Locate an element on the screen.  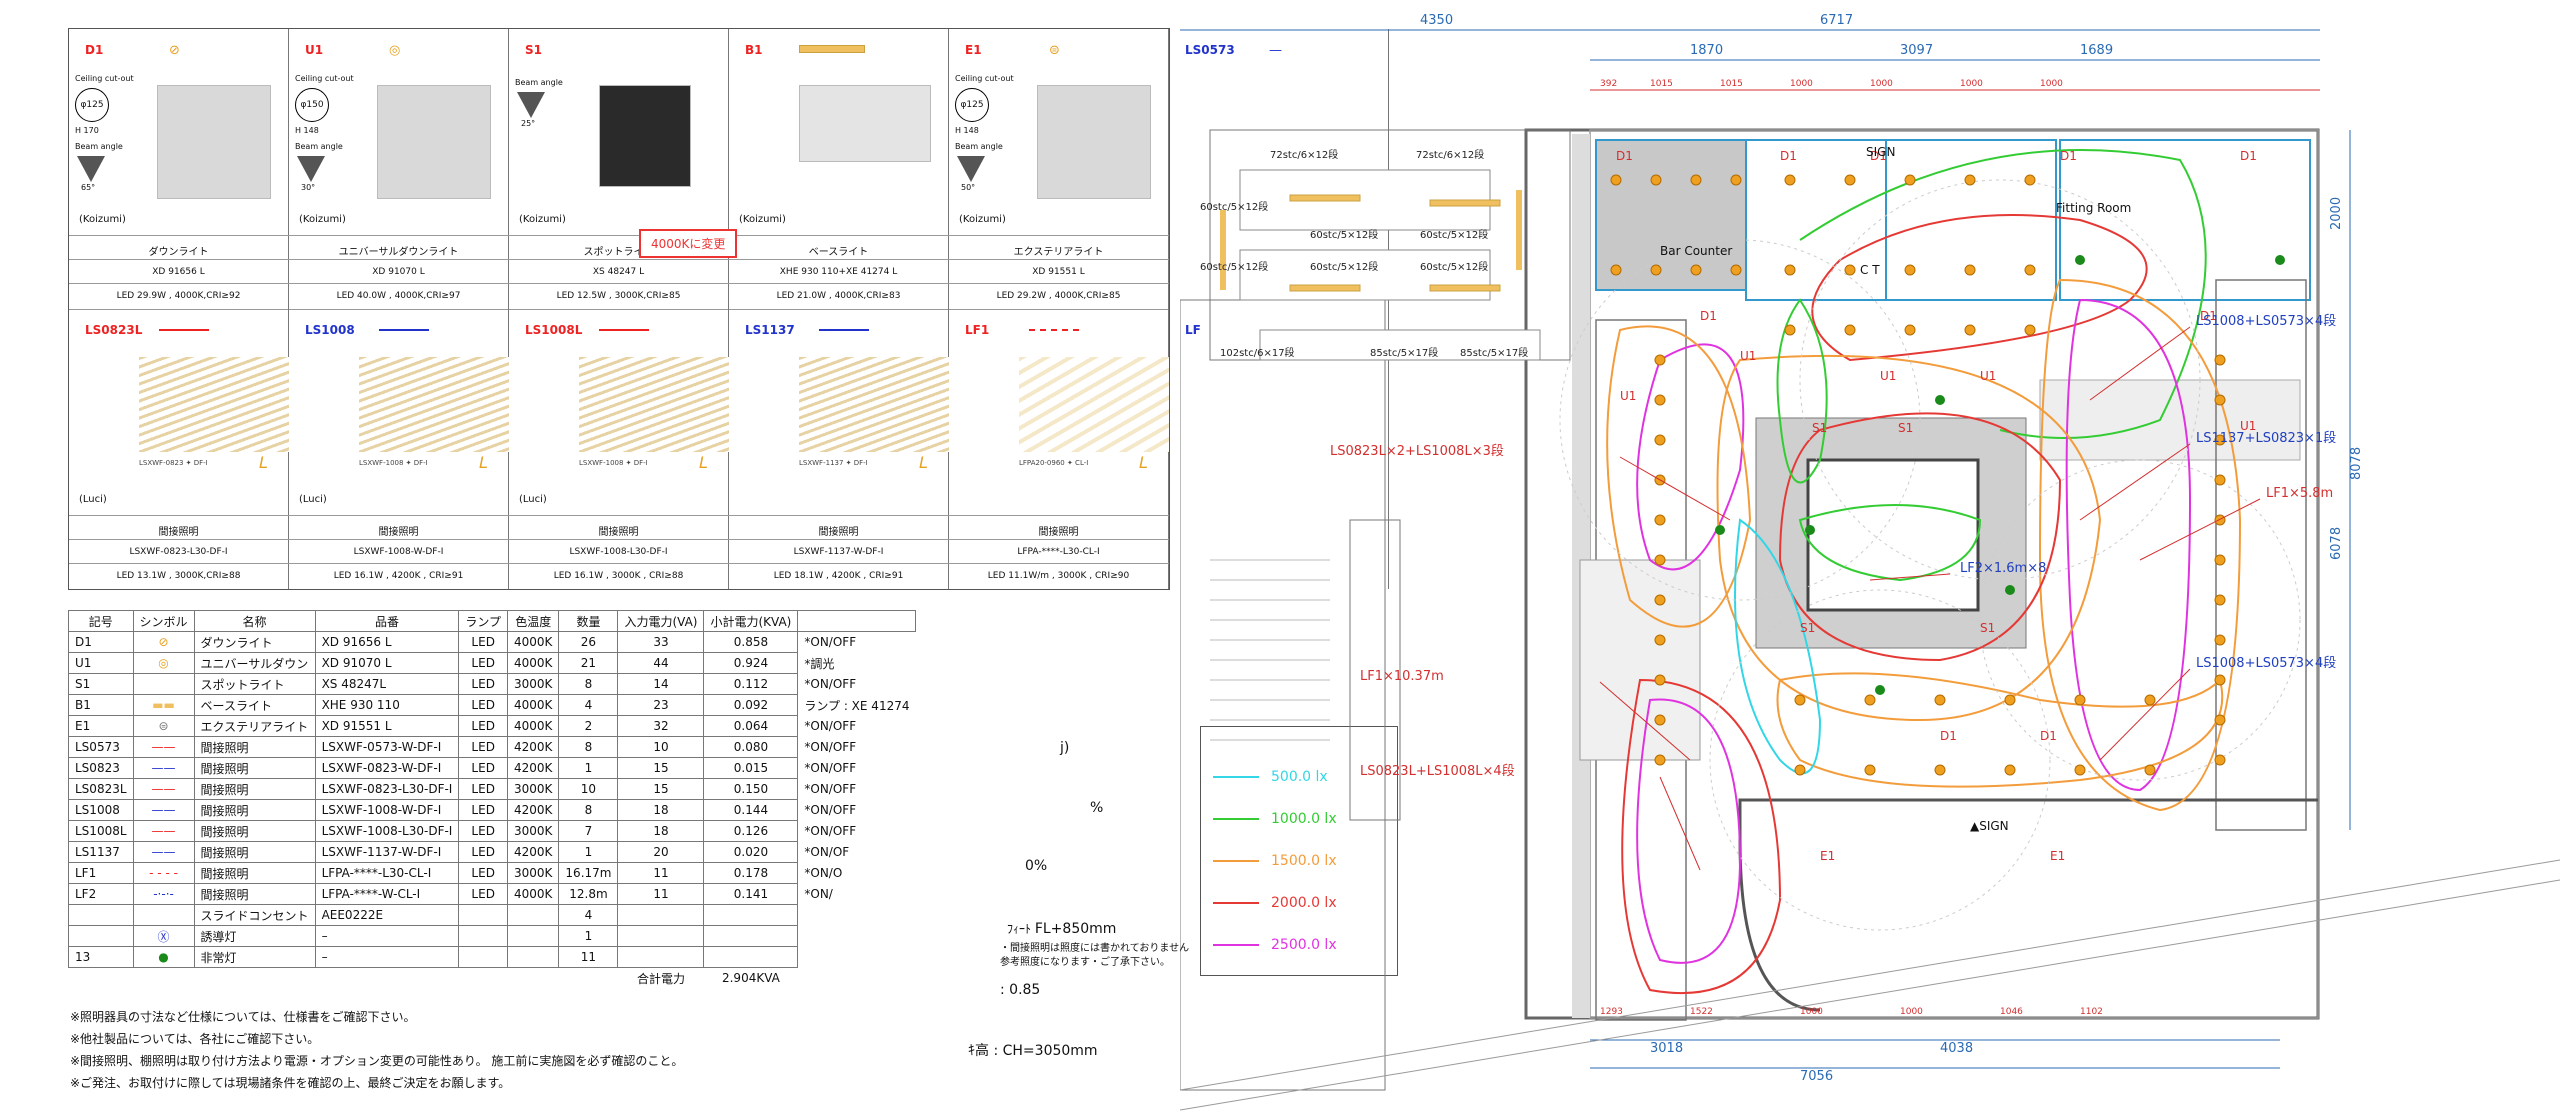
callout-label: LS1008+LS0573×4段 is located at coordinates (2266, 663).